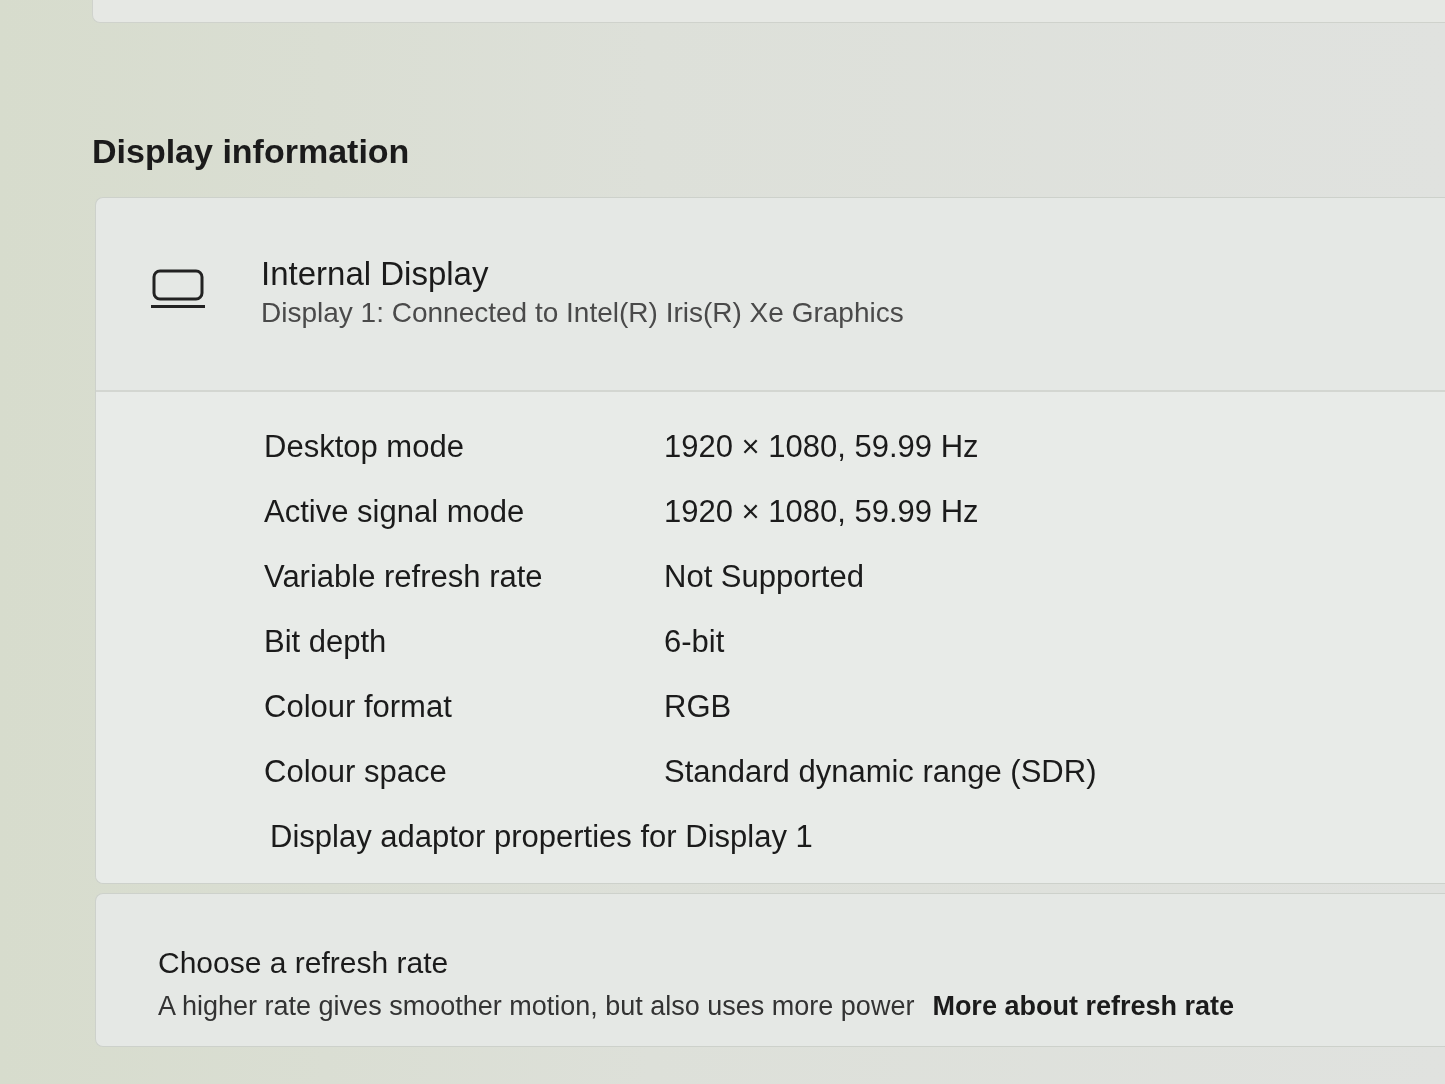  What do you see at coordinates (394, 511) in the screenshot?
I see `property-label: Active signal mode` at bounding box center [394, 511].